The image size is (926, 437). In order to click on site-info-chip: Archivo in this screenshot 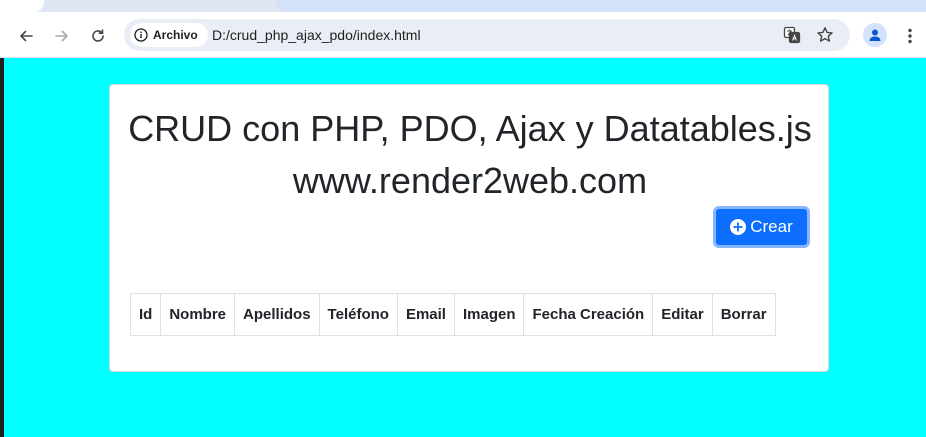, I will do `click(169, 35)`.